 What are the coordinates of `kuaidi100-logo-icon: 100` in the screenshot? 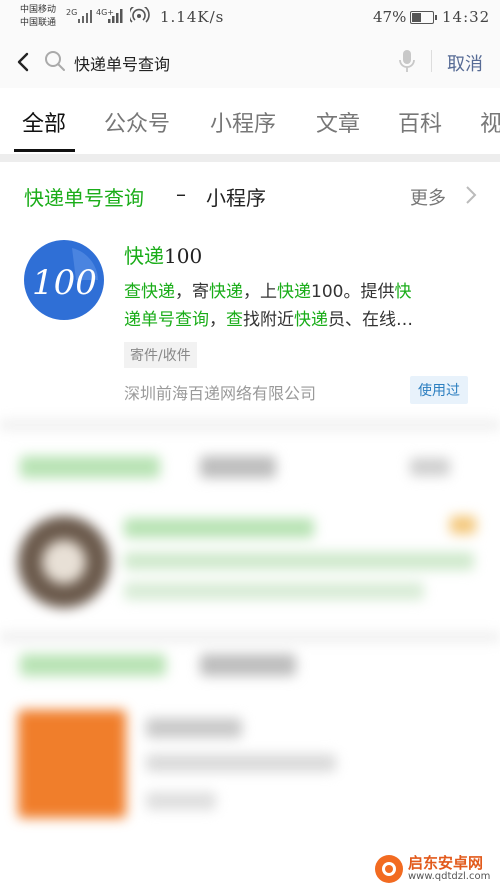 It's located at (64, 280).